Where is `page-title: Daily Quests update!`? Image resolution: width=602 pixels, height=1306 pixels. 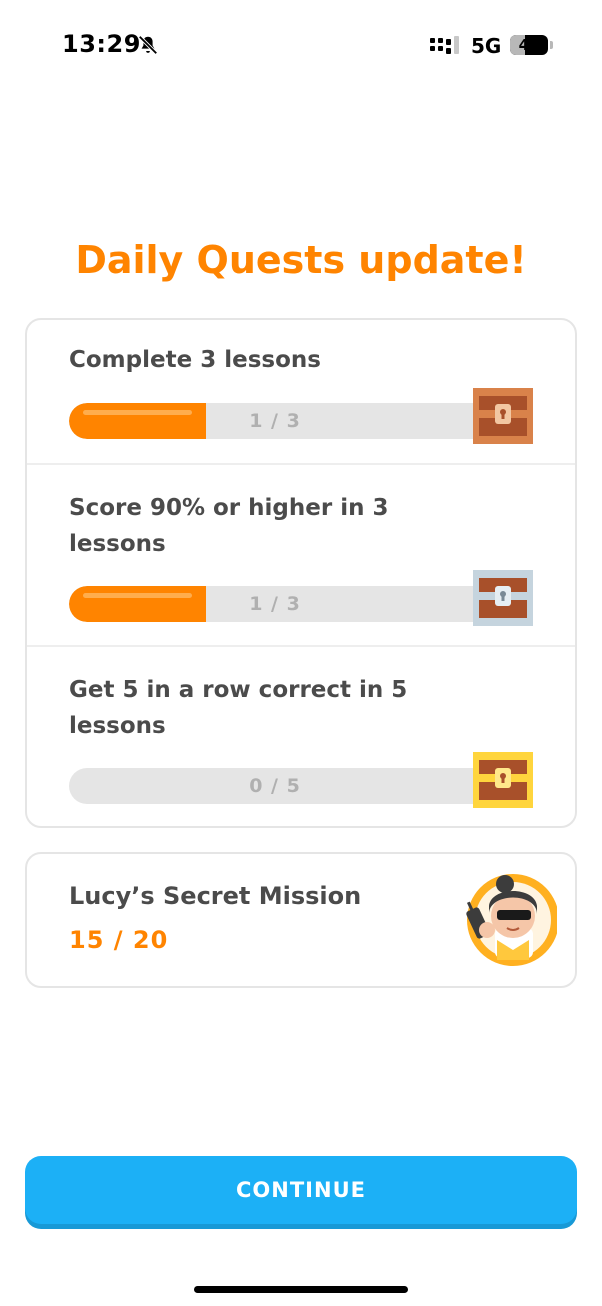 page-title: Daily Quests update! is located at coordinates (301, 260).